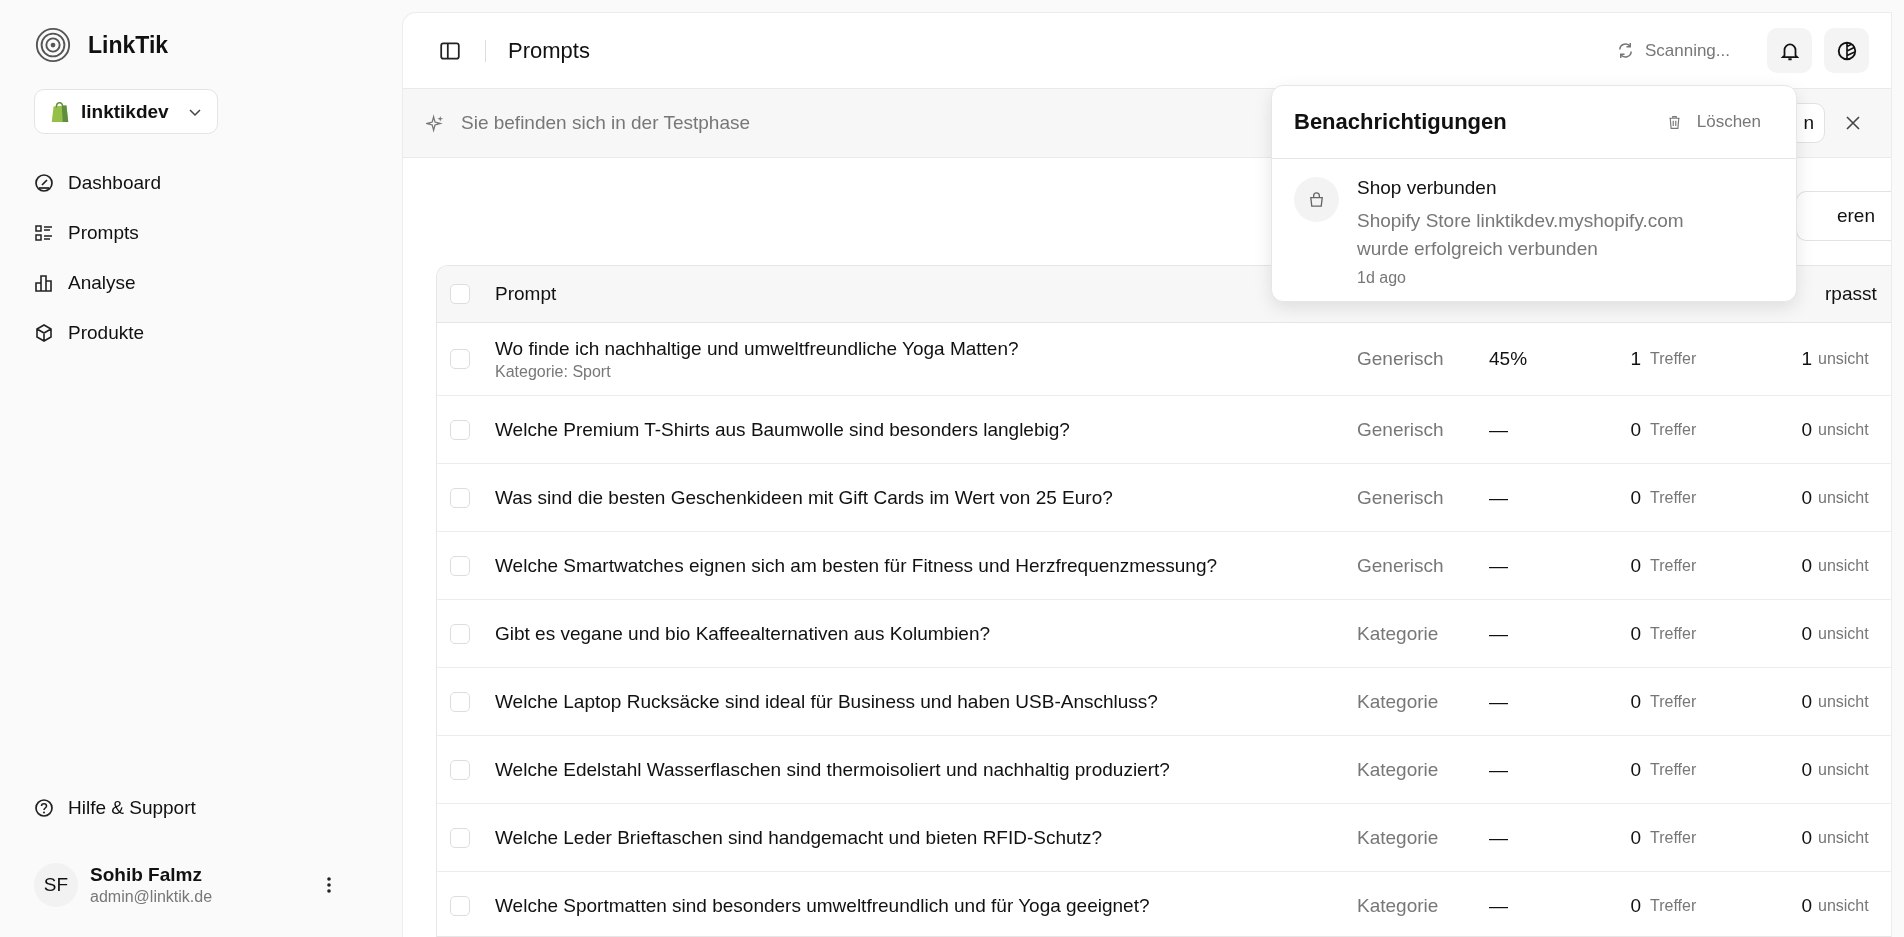 The height and width of the screenshot is (937, 1904). Describe the element at coordinates (1789, 50) in the screenshot. I see `notifications-button` at that location.